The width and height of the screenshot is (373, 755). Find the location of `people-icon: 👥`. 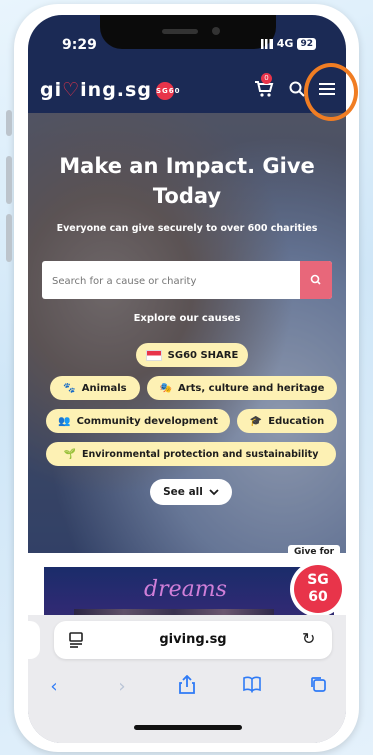

people-icon: 👥 is located at coordinates (64, 421).